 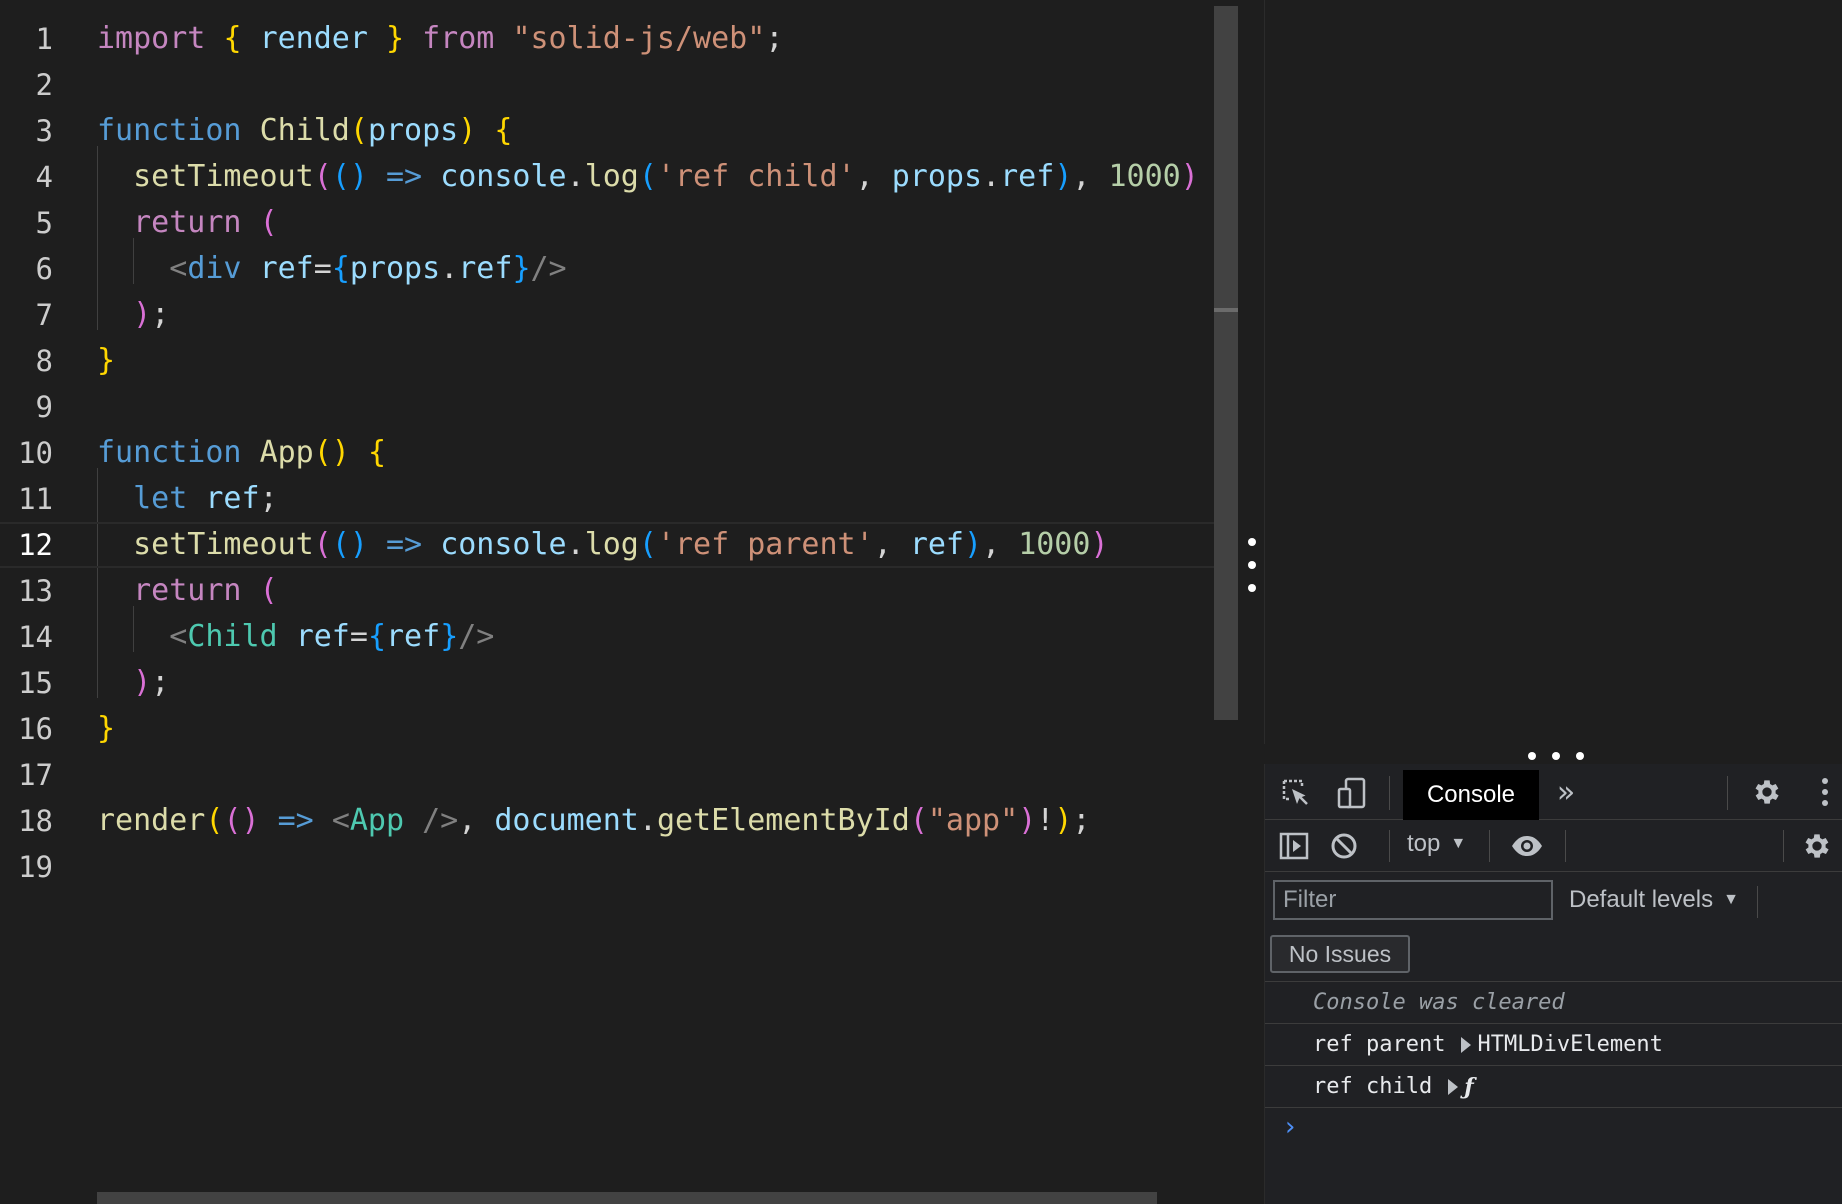 What do you see at coordinates (1825, 792) in the screenshot?
I see `kebab-menu-icon` at bounding box center [1825, 792].